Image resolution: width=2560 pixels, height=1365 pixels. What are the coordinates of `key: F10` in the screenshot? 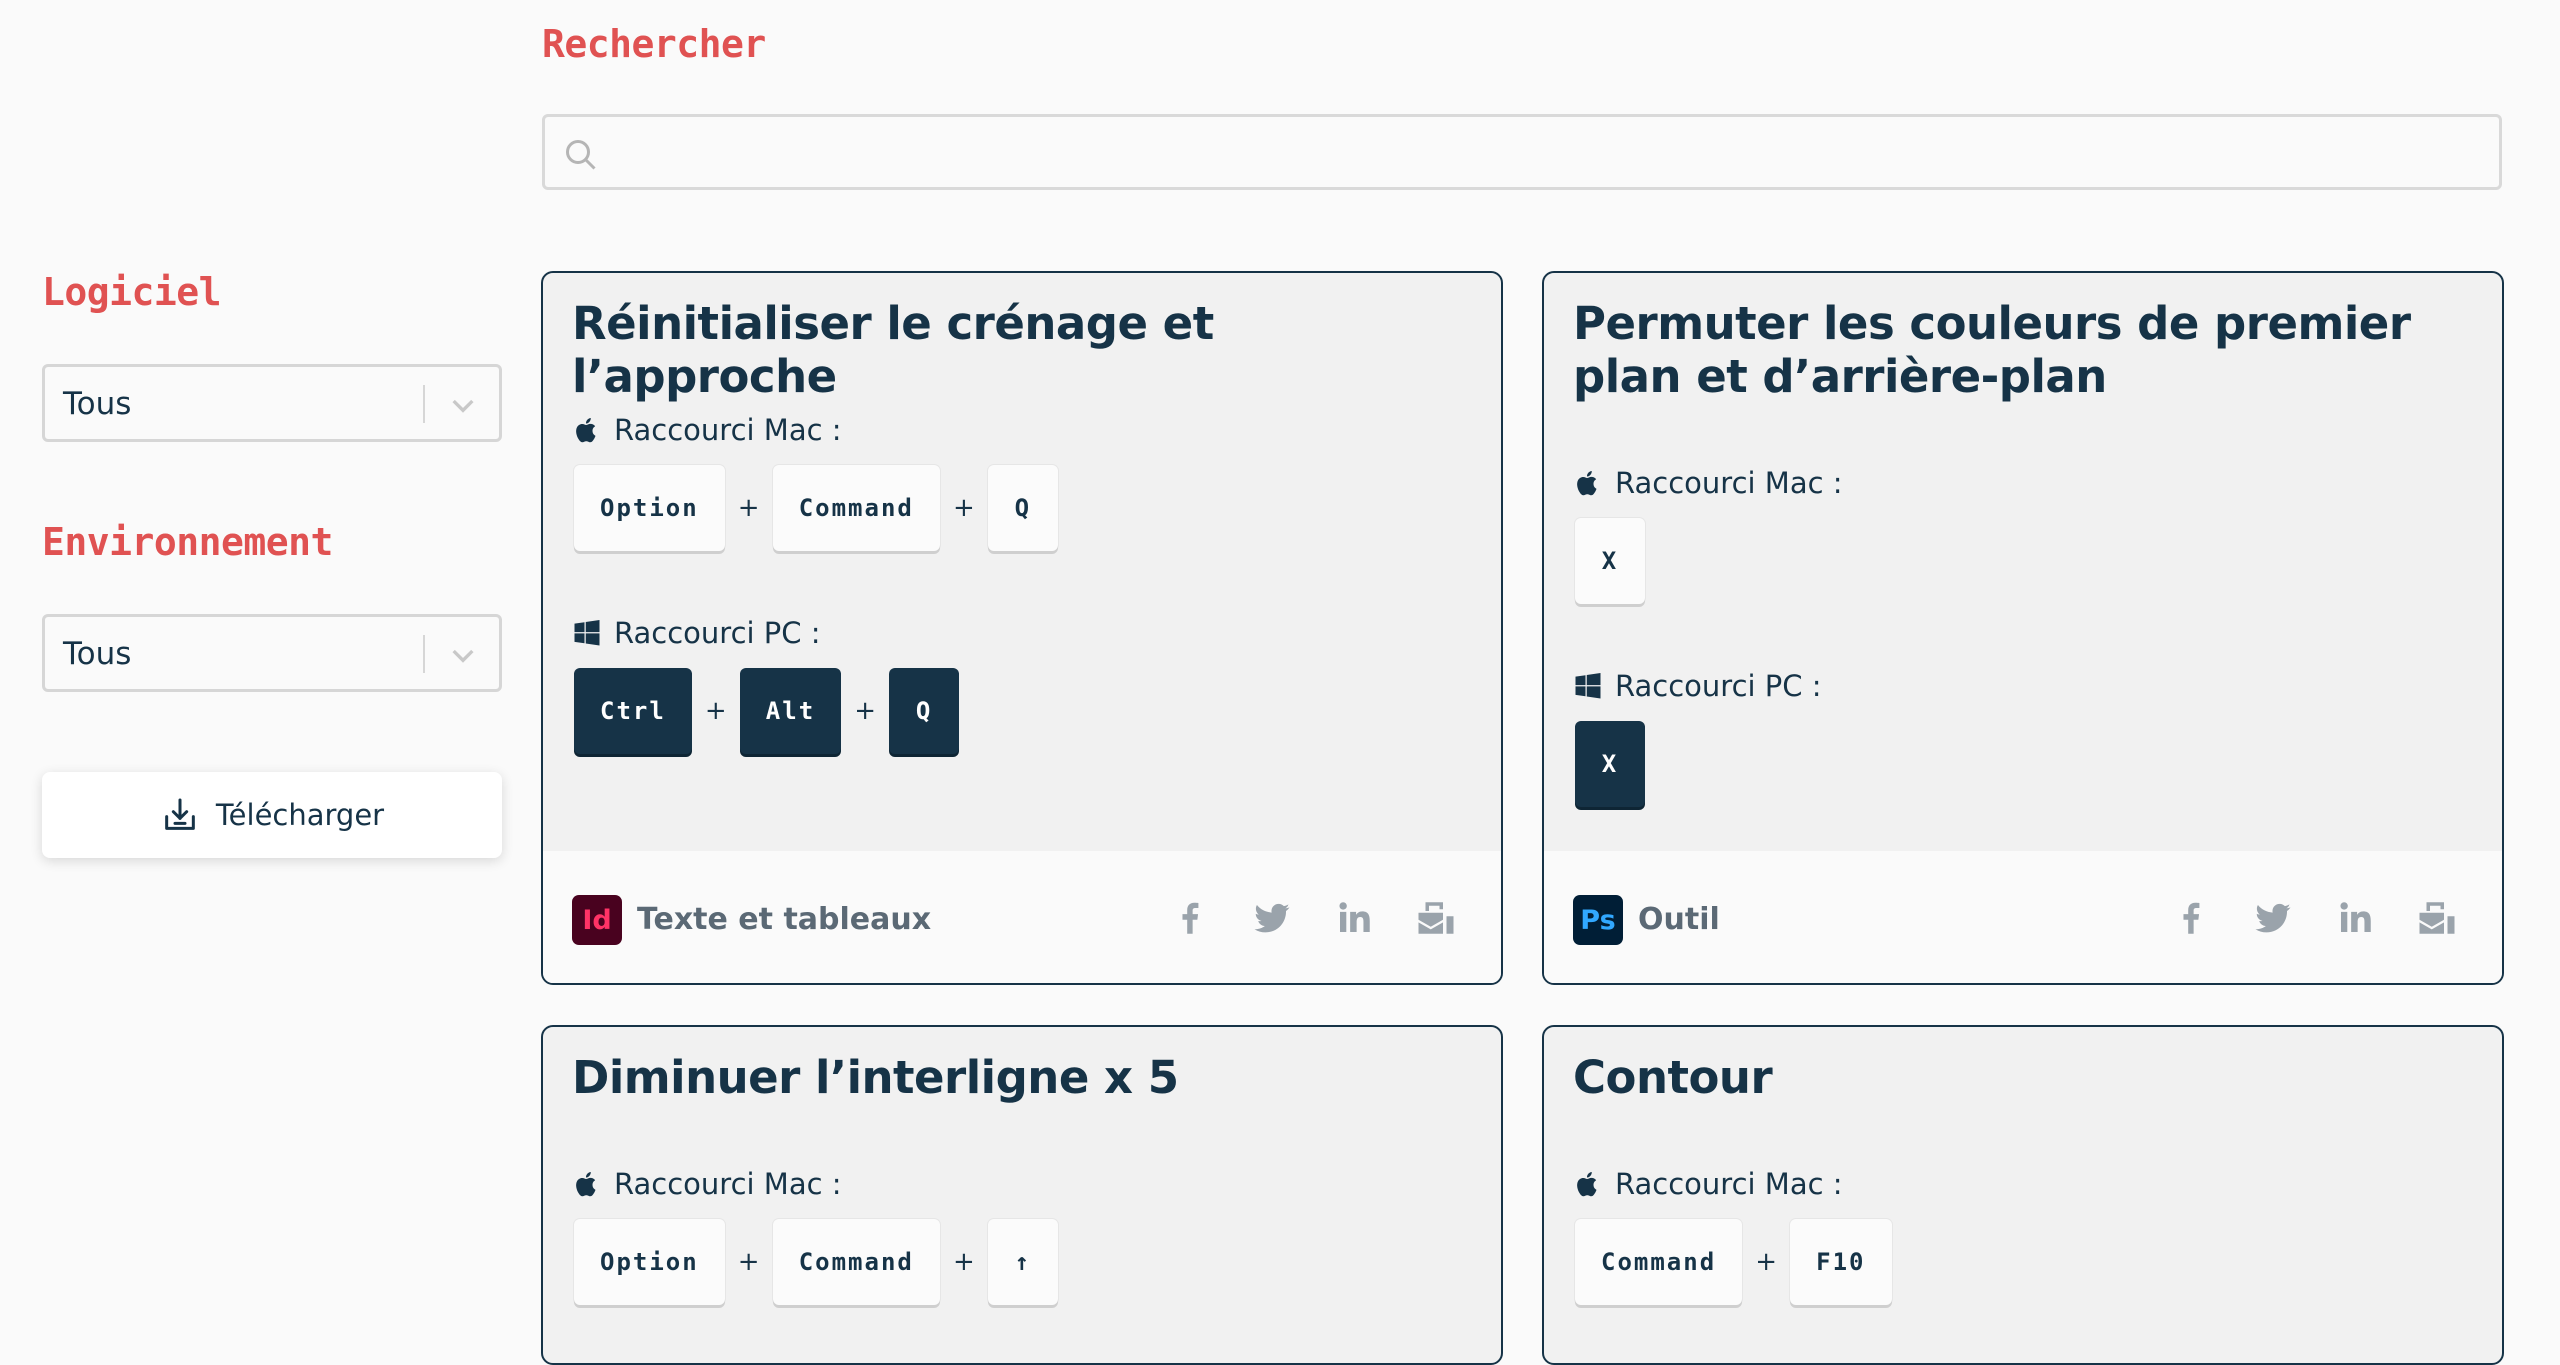 It's located at (1841, 1262).